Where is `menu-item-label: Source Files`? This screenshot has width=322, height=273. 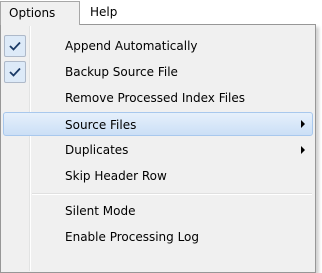
menu-item-label: Source Files is located at coordinates (101, 125).